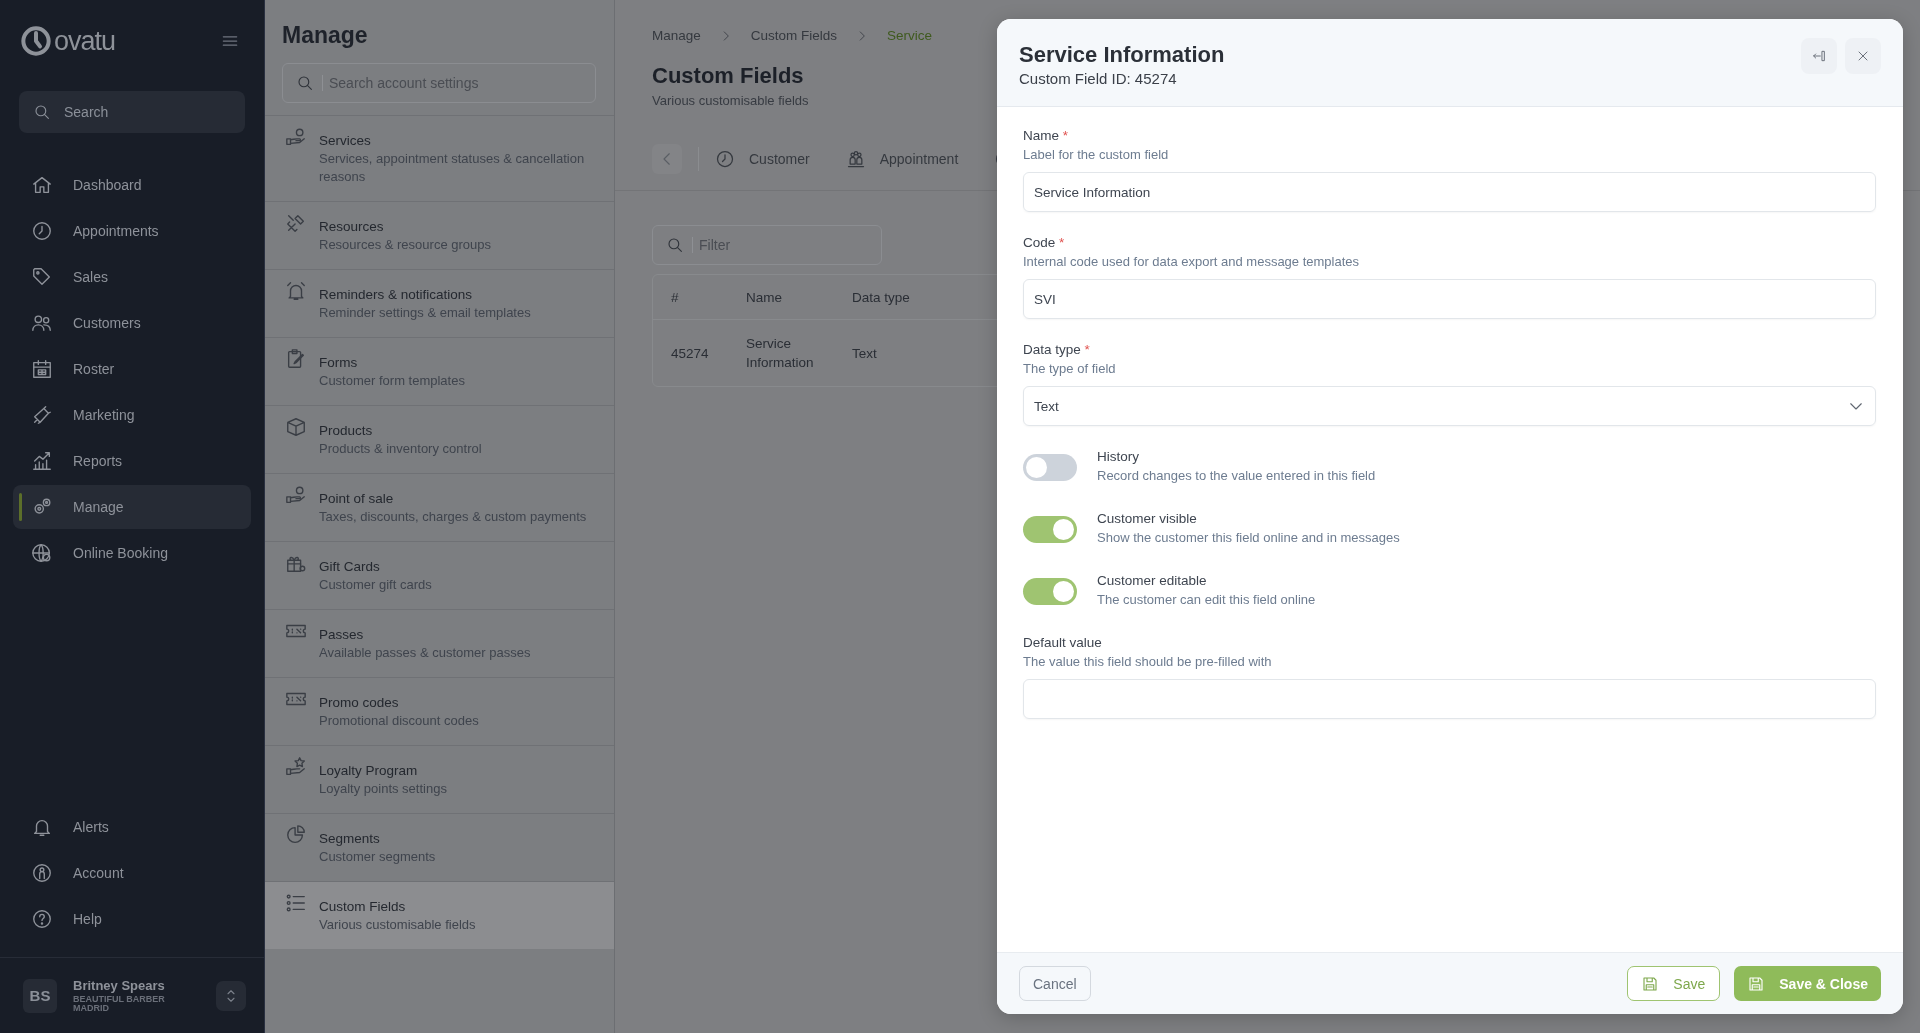 The width and height of the screenshot is (1920, 1033). I want to click on save-close-button: Save & Close, so click(1807, 983).